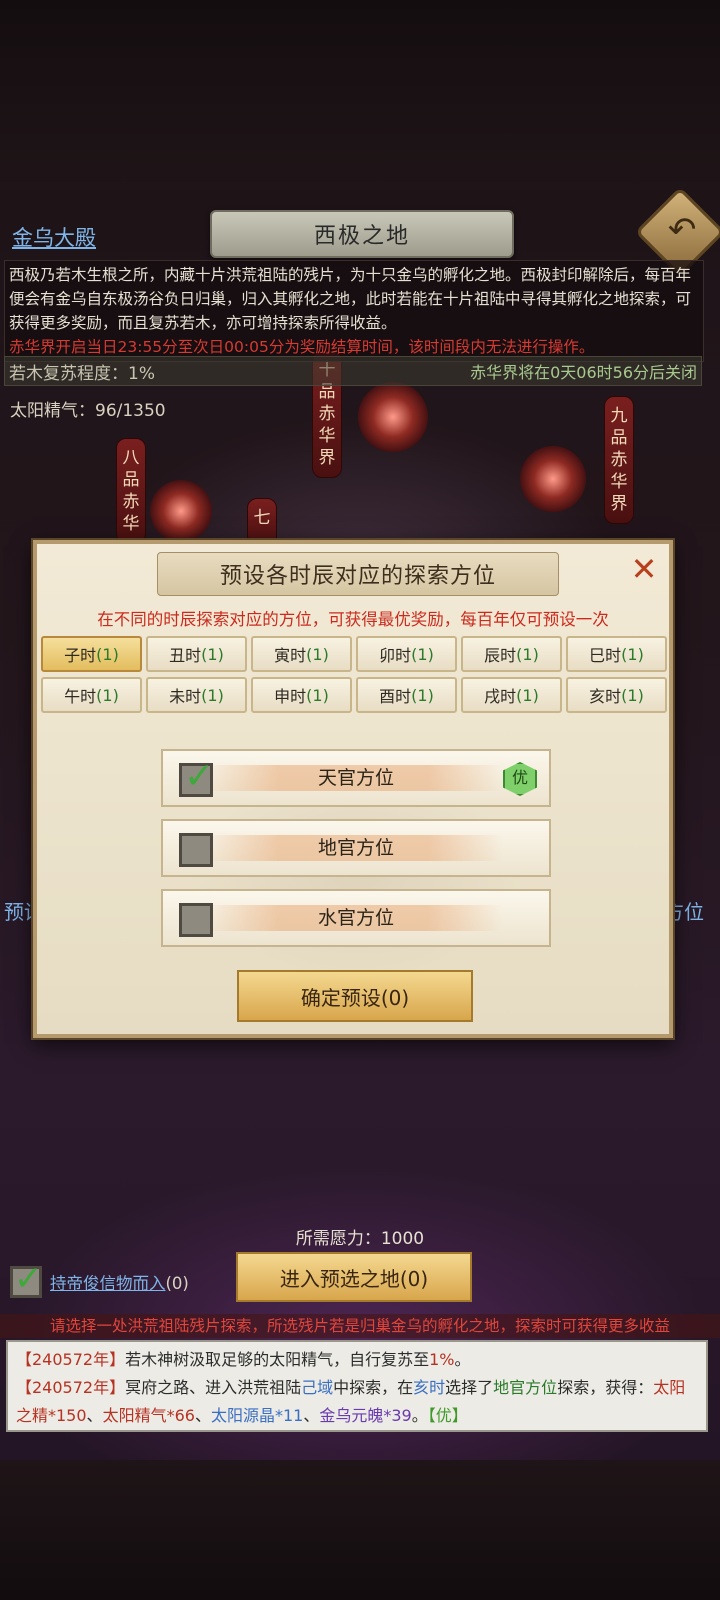 Image resolution: width=720 pixels, height=1600 pixels. Describe the element at coordinates (196, 695) in the screenshot. I see `hour-tab-wei: 未时 (1)` at that location.